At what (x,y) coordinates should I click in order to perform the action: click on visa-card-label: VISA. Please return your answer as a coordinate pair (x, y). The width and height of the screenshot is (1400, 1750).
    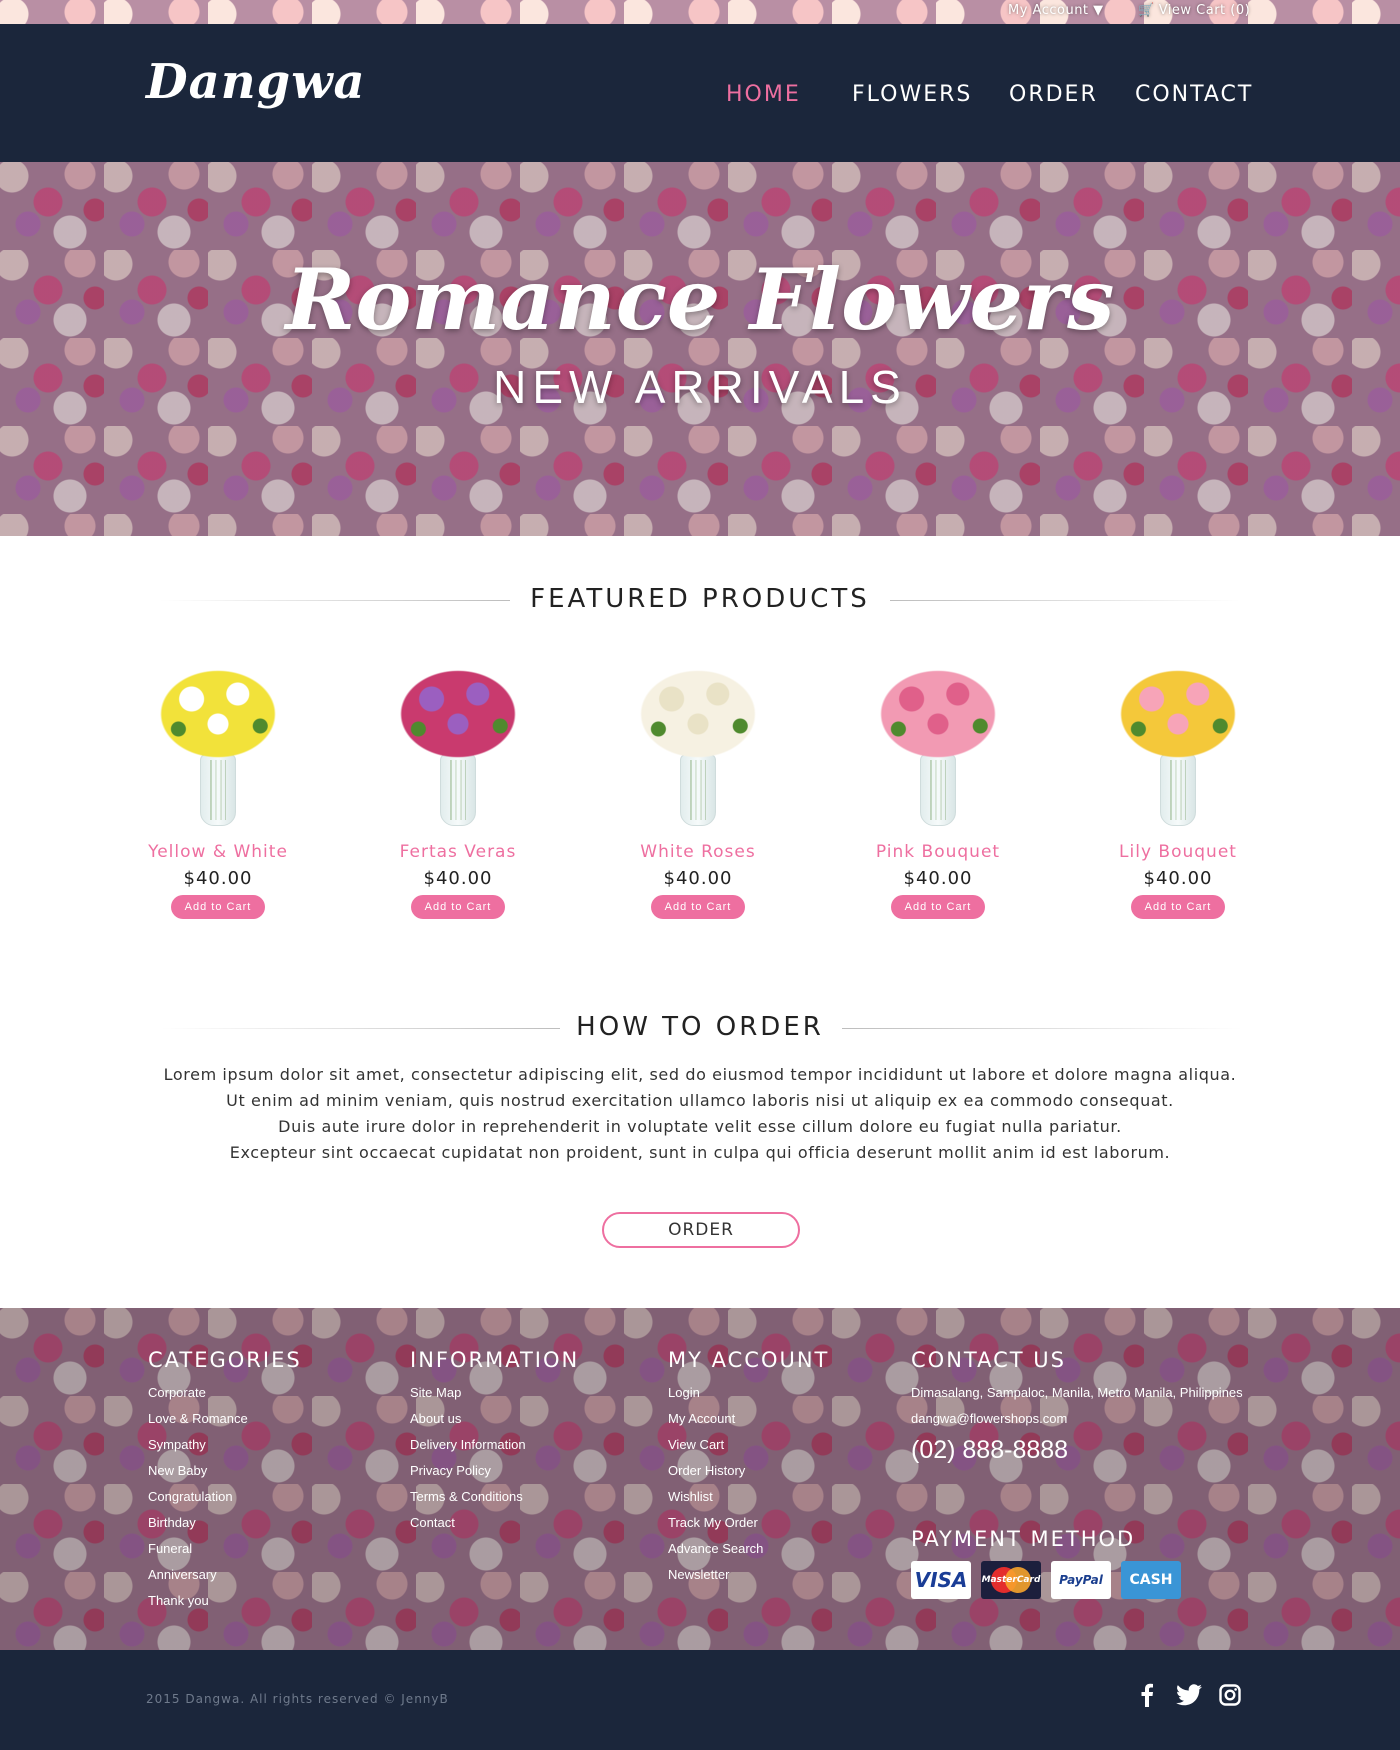
    Looking at the image, I should click on (941, 1580).